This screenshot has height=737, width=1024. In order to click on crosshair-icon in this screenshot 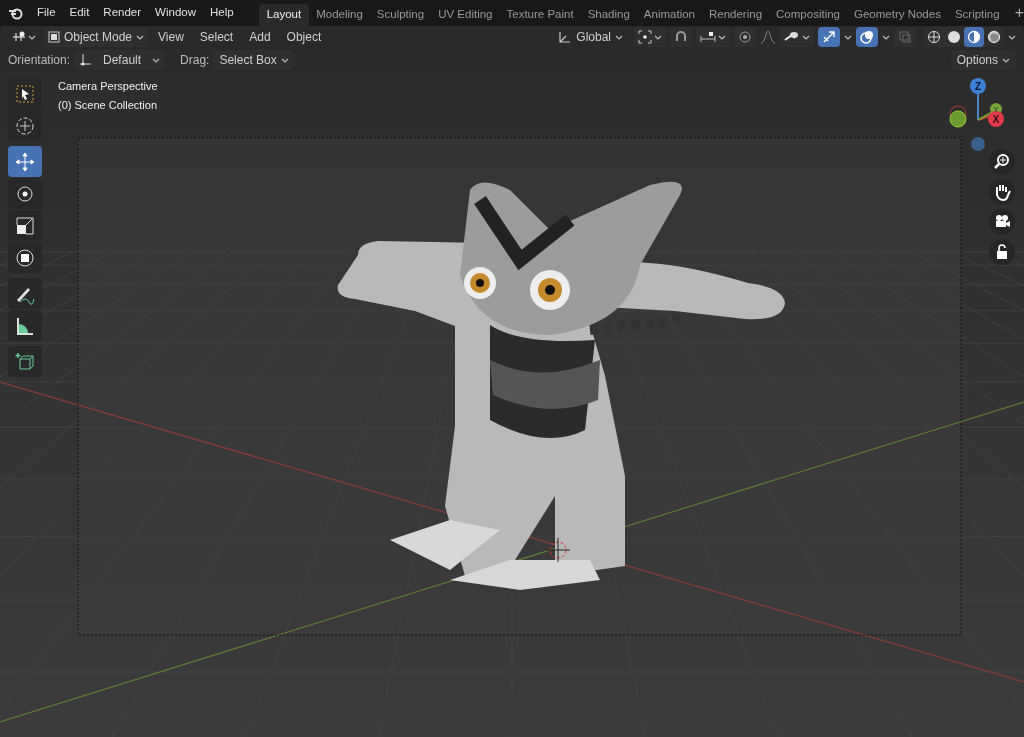, I will do `click(25, 125)`.